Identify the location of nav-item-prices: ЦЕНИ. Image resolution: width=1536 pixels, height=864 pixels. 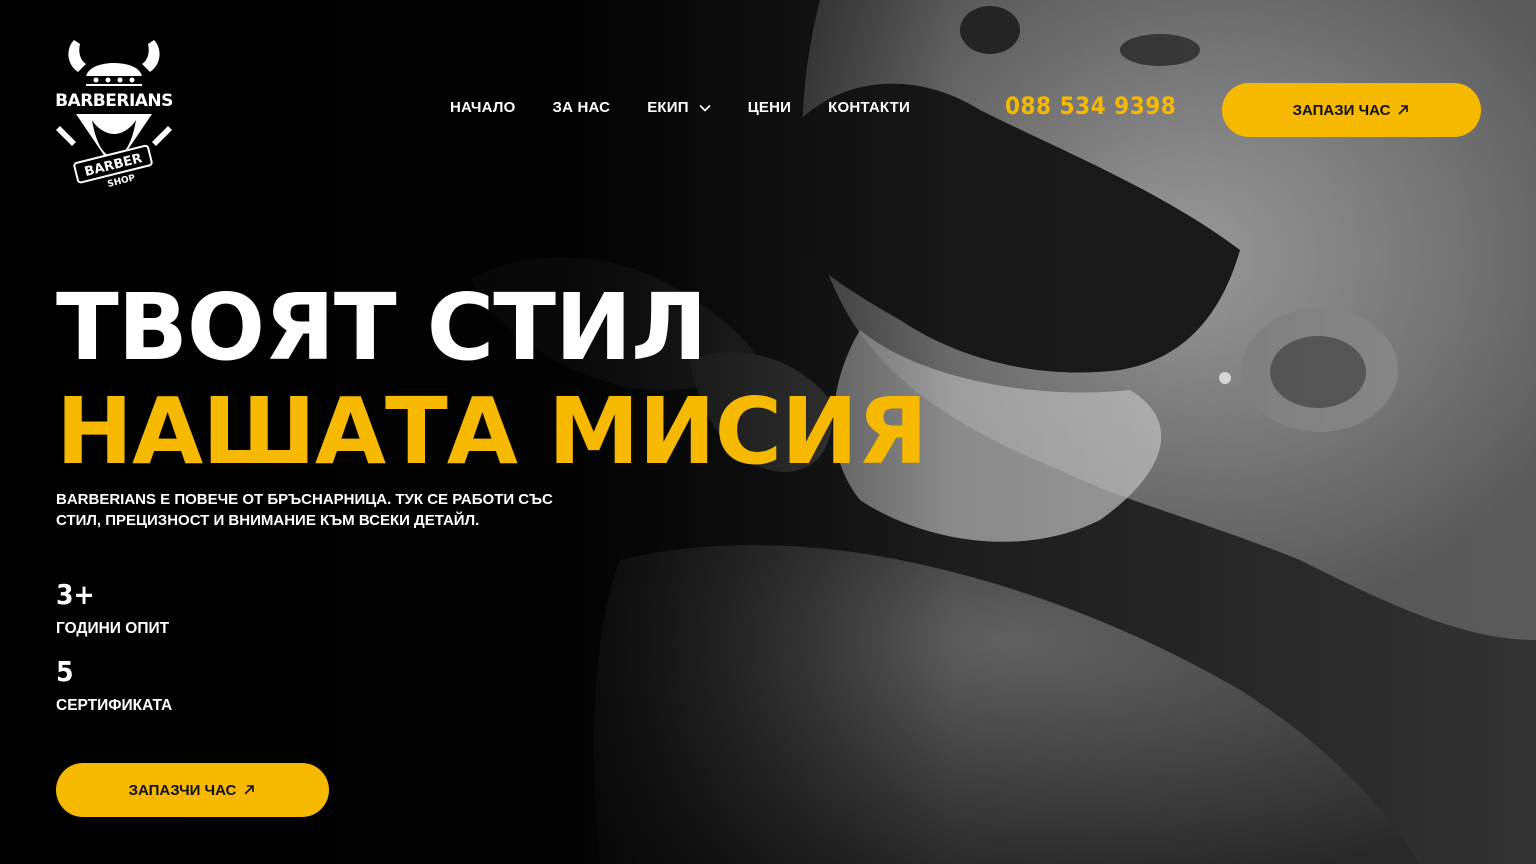
(769, 107).